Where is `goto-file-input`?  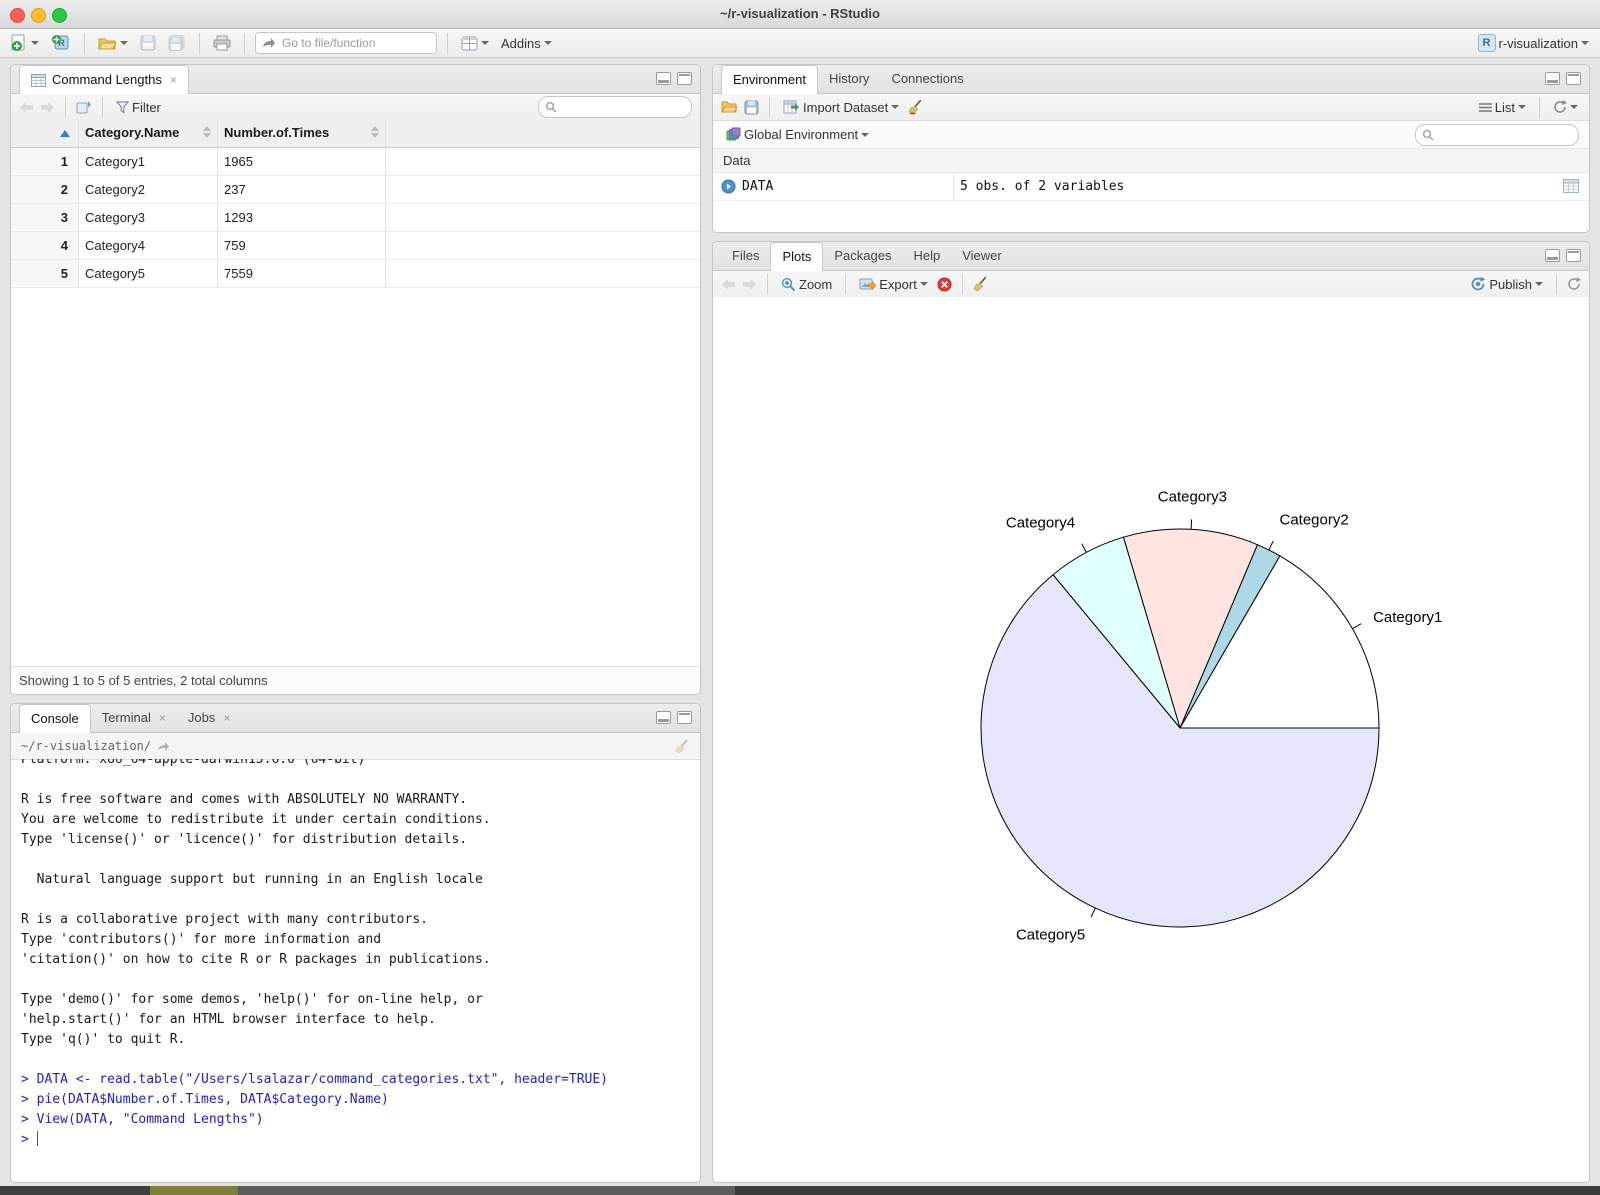 goto-file-input is located at coordinates (347, 43).